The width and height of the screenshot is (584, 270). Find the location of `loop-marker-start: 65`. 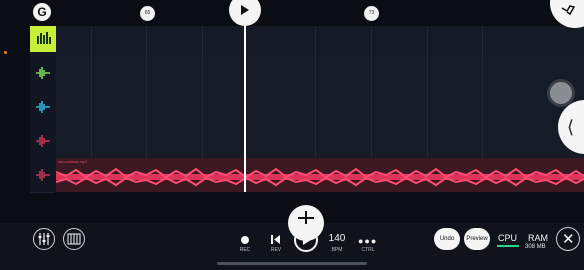

loop-marker-start: 65 is located at coordinates (147, 13).